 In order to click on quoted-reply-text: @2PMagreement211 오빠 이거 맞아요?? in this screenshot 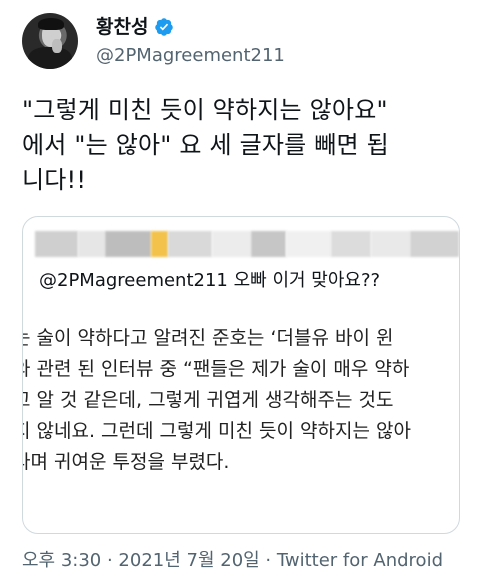, I will do `click(210, 280)`.